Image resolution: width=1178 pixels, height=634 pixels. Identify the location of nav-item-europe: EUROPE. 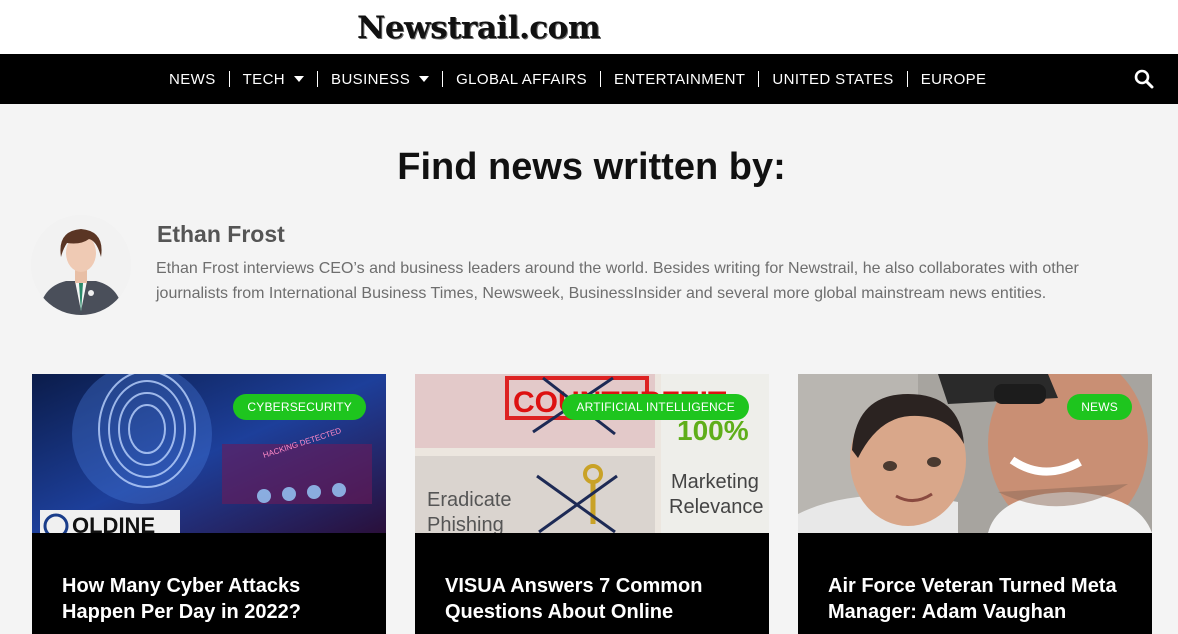
(954, 79).